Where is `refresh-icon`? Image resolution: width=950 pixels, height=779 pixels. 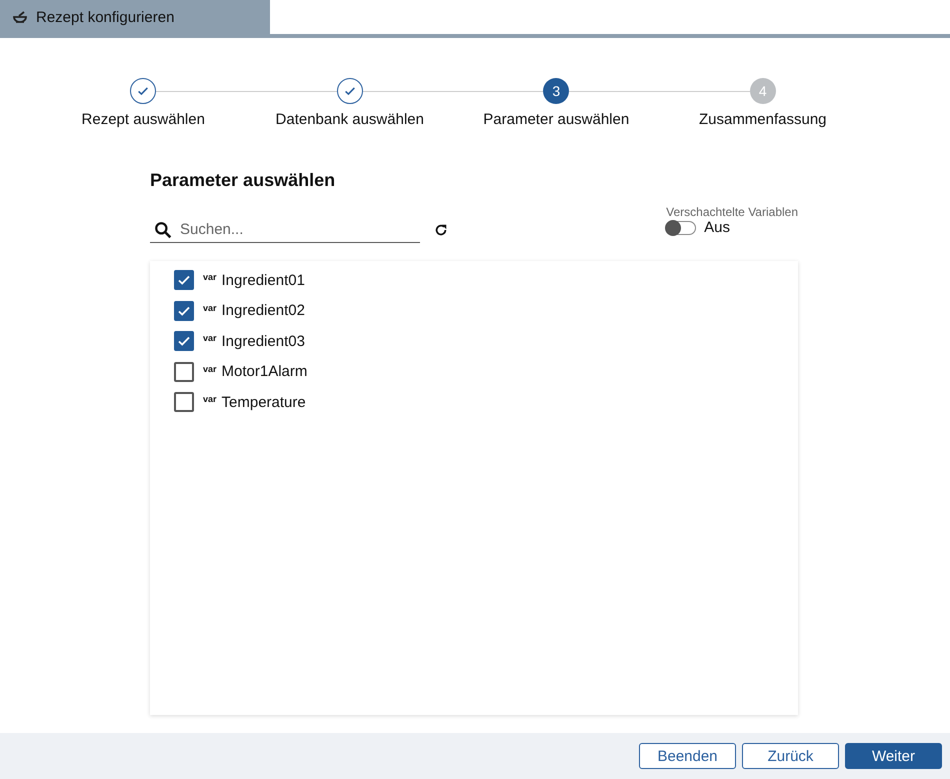 refresh-icon is located at coordinates (441, 230).